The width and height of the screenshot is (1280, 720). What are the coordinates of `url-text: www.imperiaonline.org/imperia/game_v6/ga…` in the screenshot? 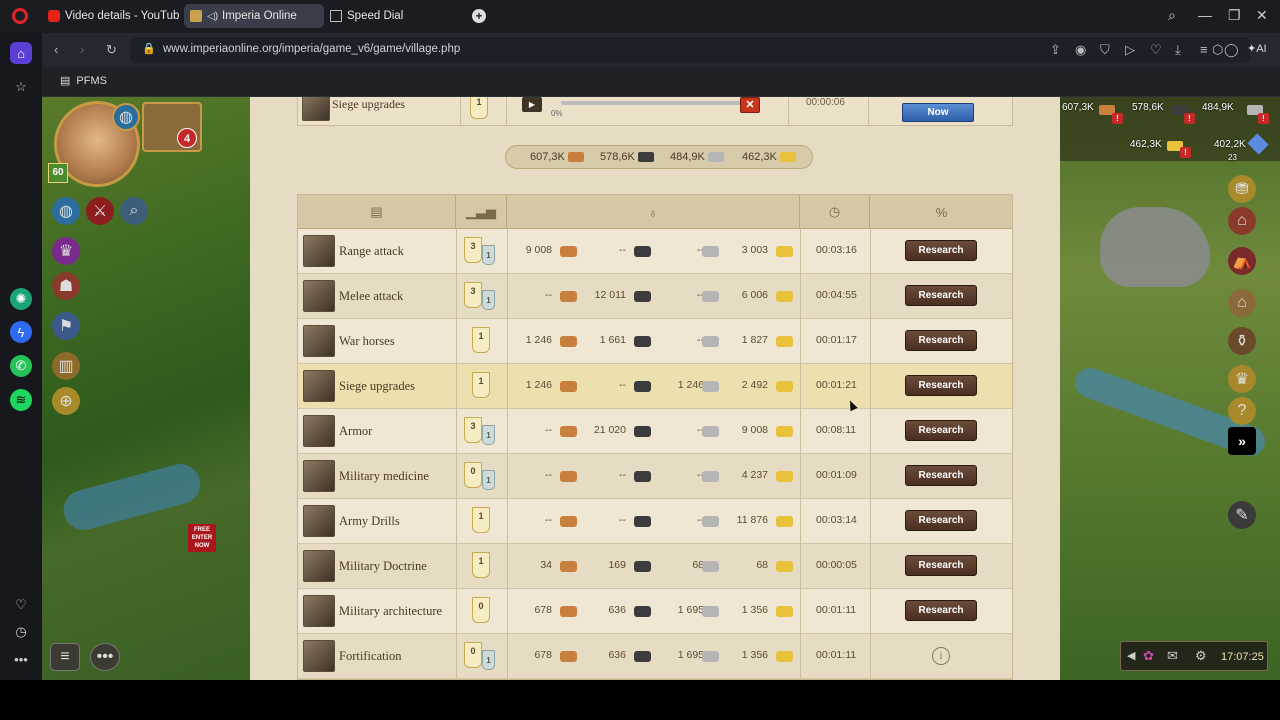 It's located at (311, 49).